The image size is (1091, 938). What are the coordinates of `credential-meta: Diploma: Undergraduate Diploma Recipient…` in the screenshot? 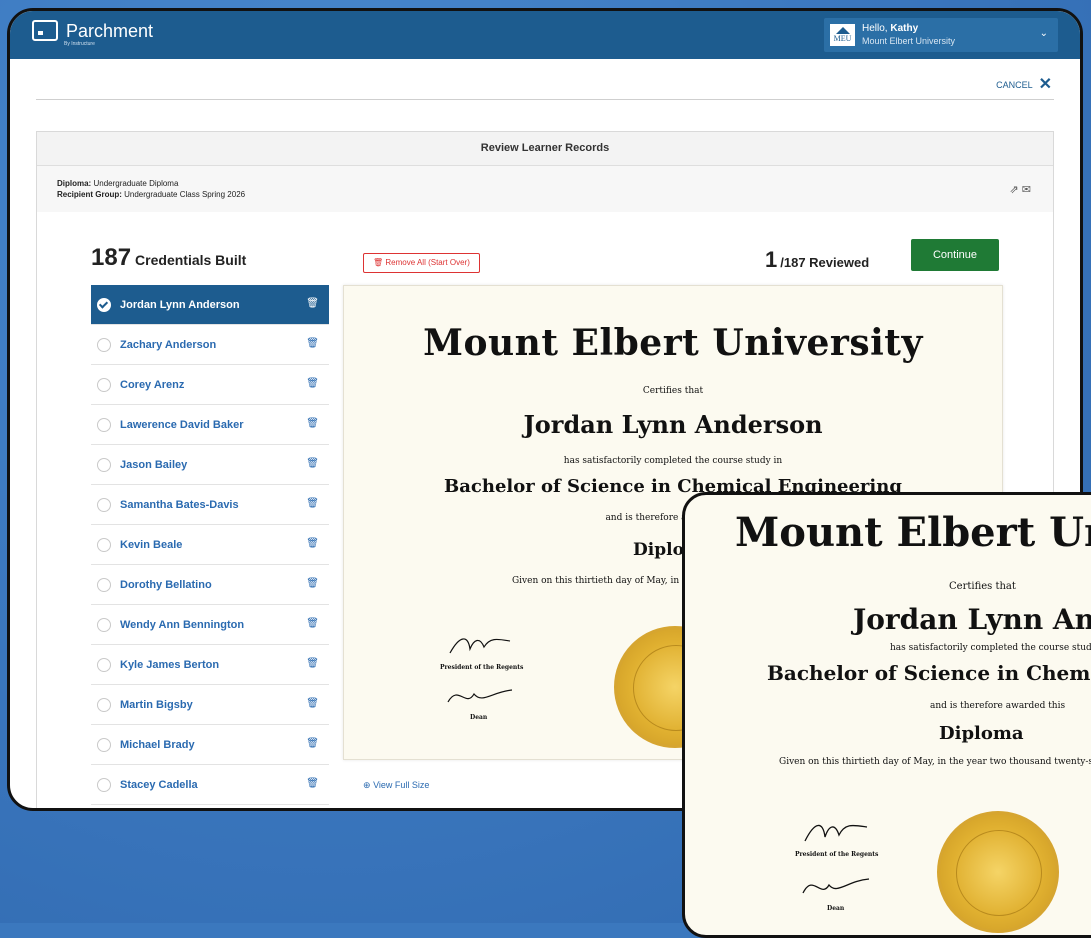 It's located at (545, 189).